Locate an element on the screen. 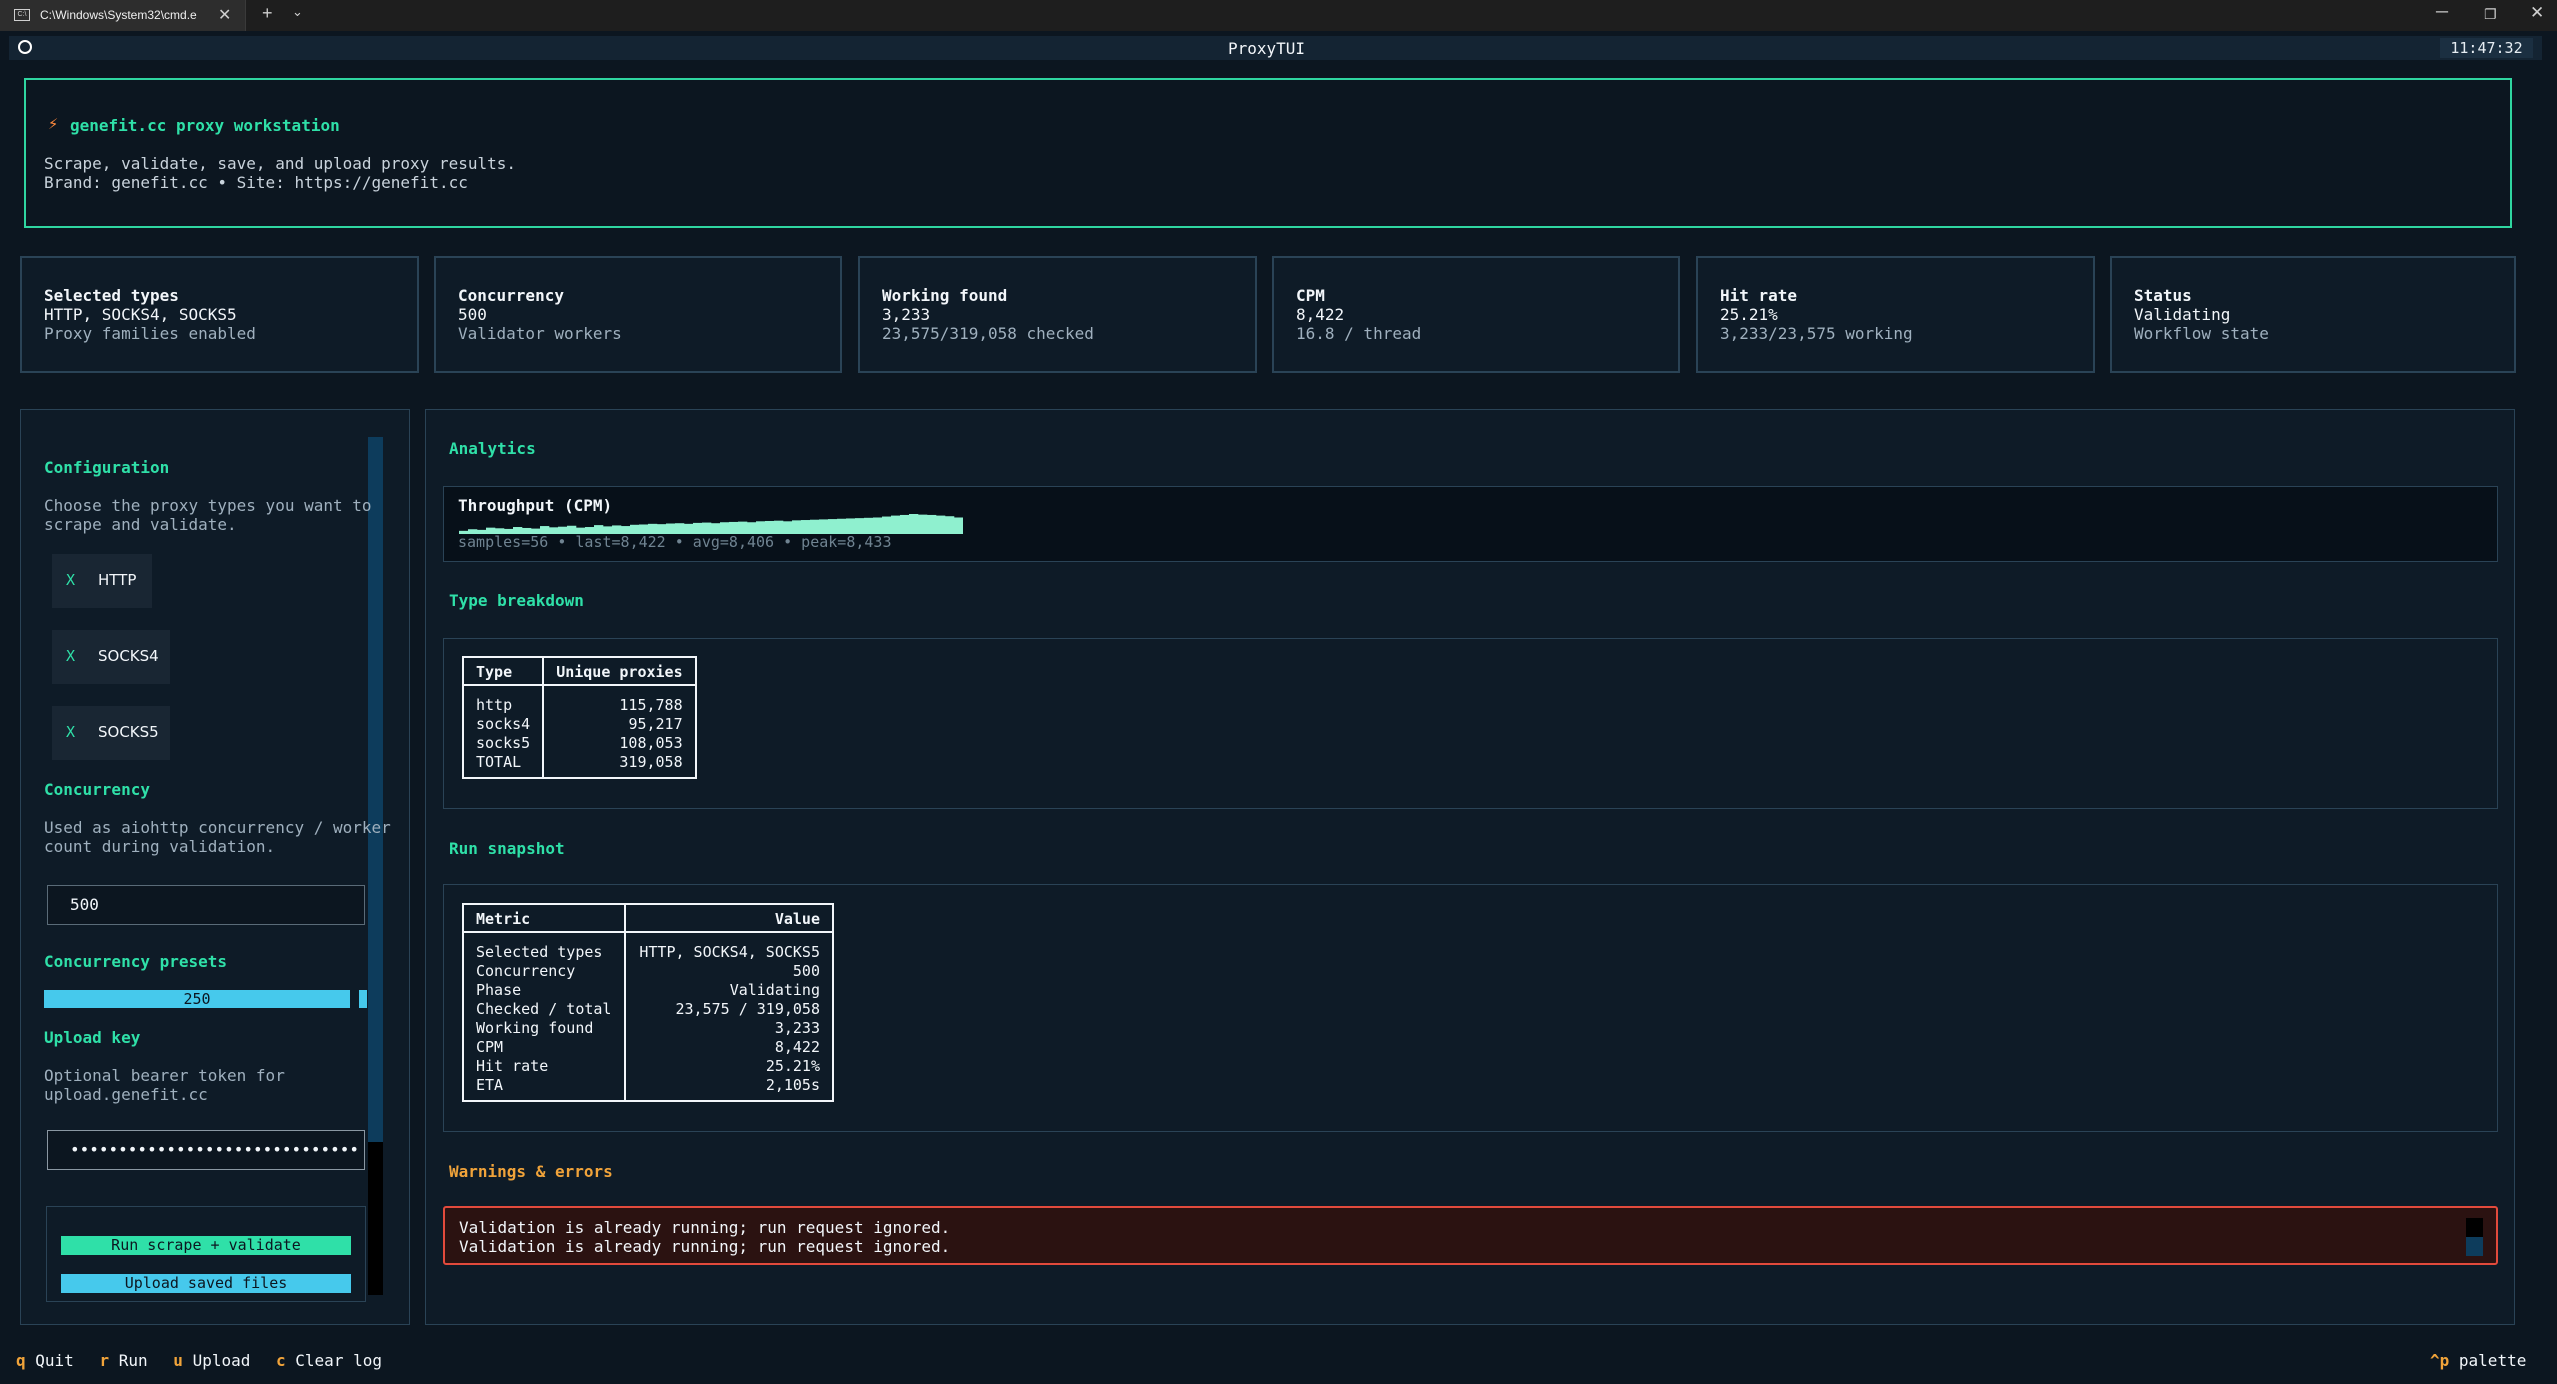  warnings-scrollbar-track is located at coordinates (2474, 1227).